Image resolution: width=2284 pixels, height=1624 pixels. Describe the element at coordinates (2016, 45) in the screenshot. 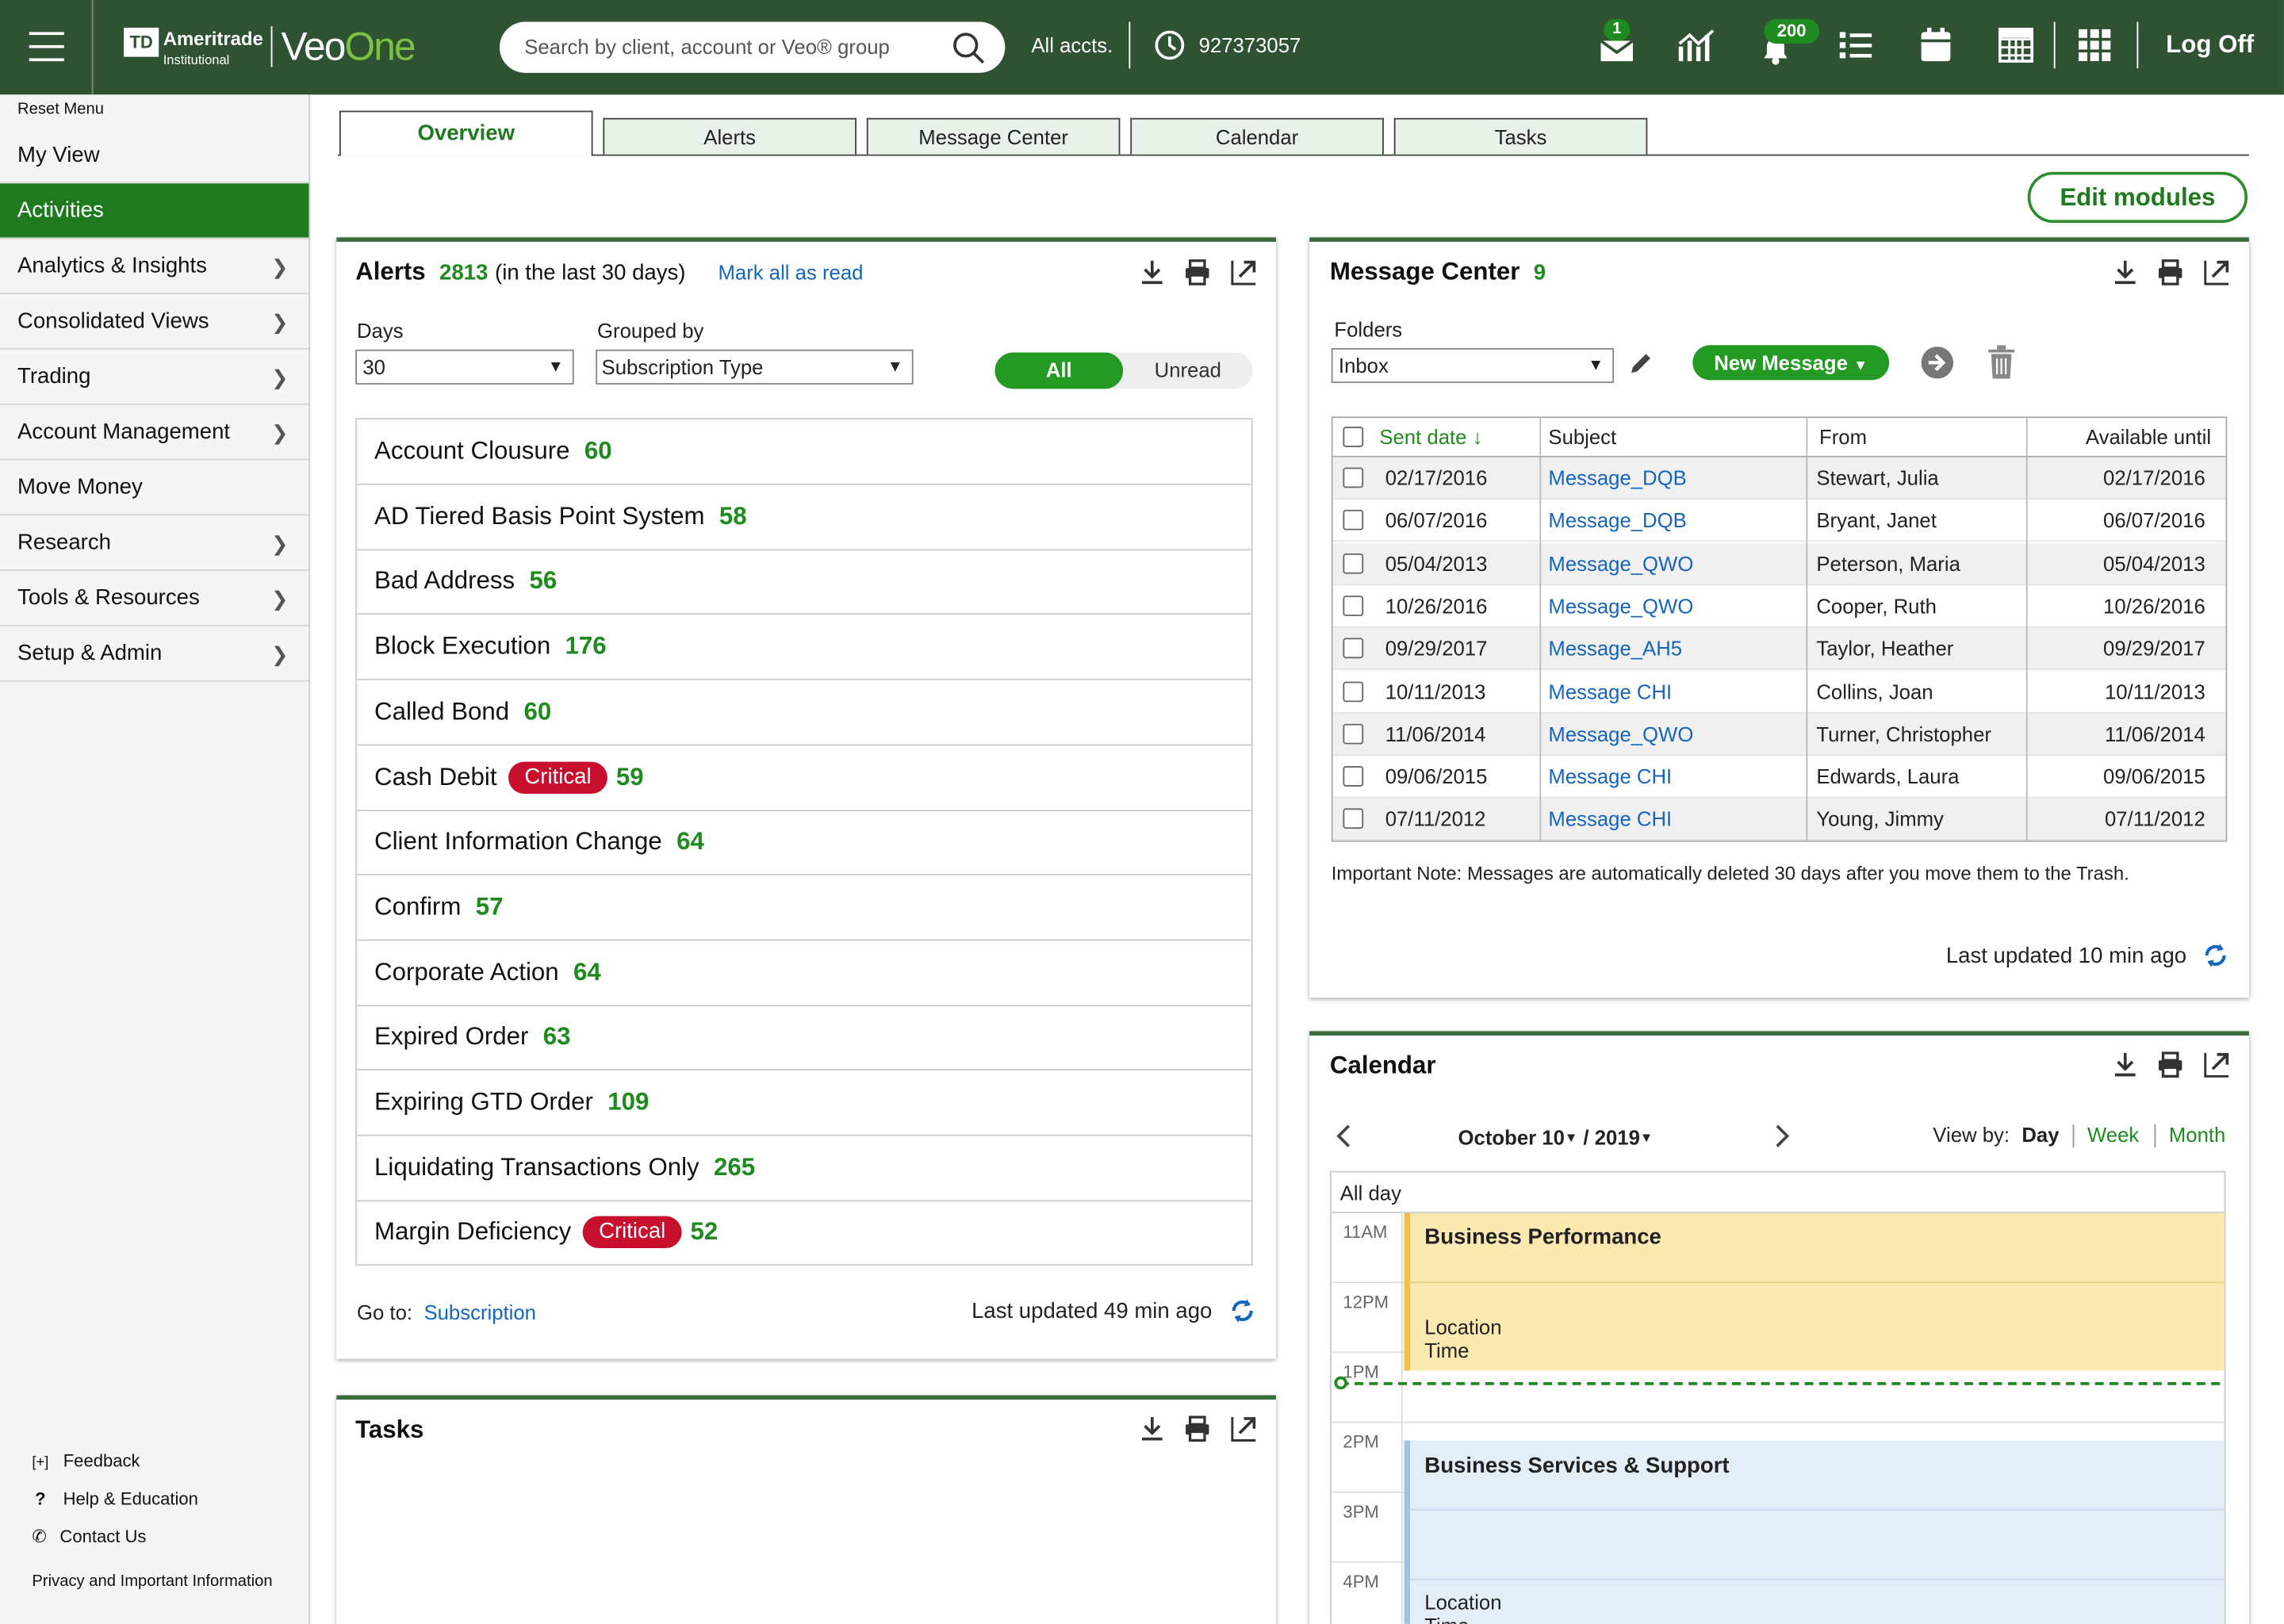

I see `grid-calendar-icon` at that location.